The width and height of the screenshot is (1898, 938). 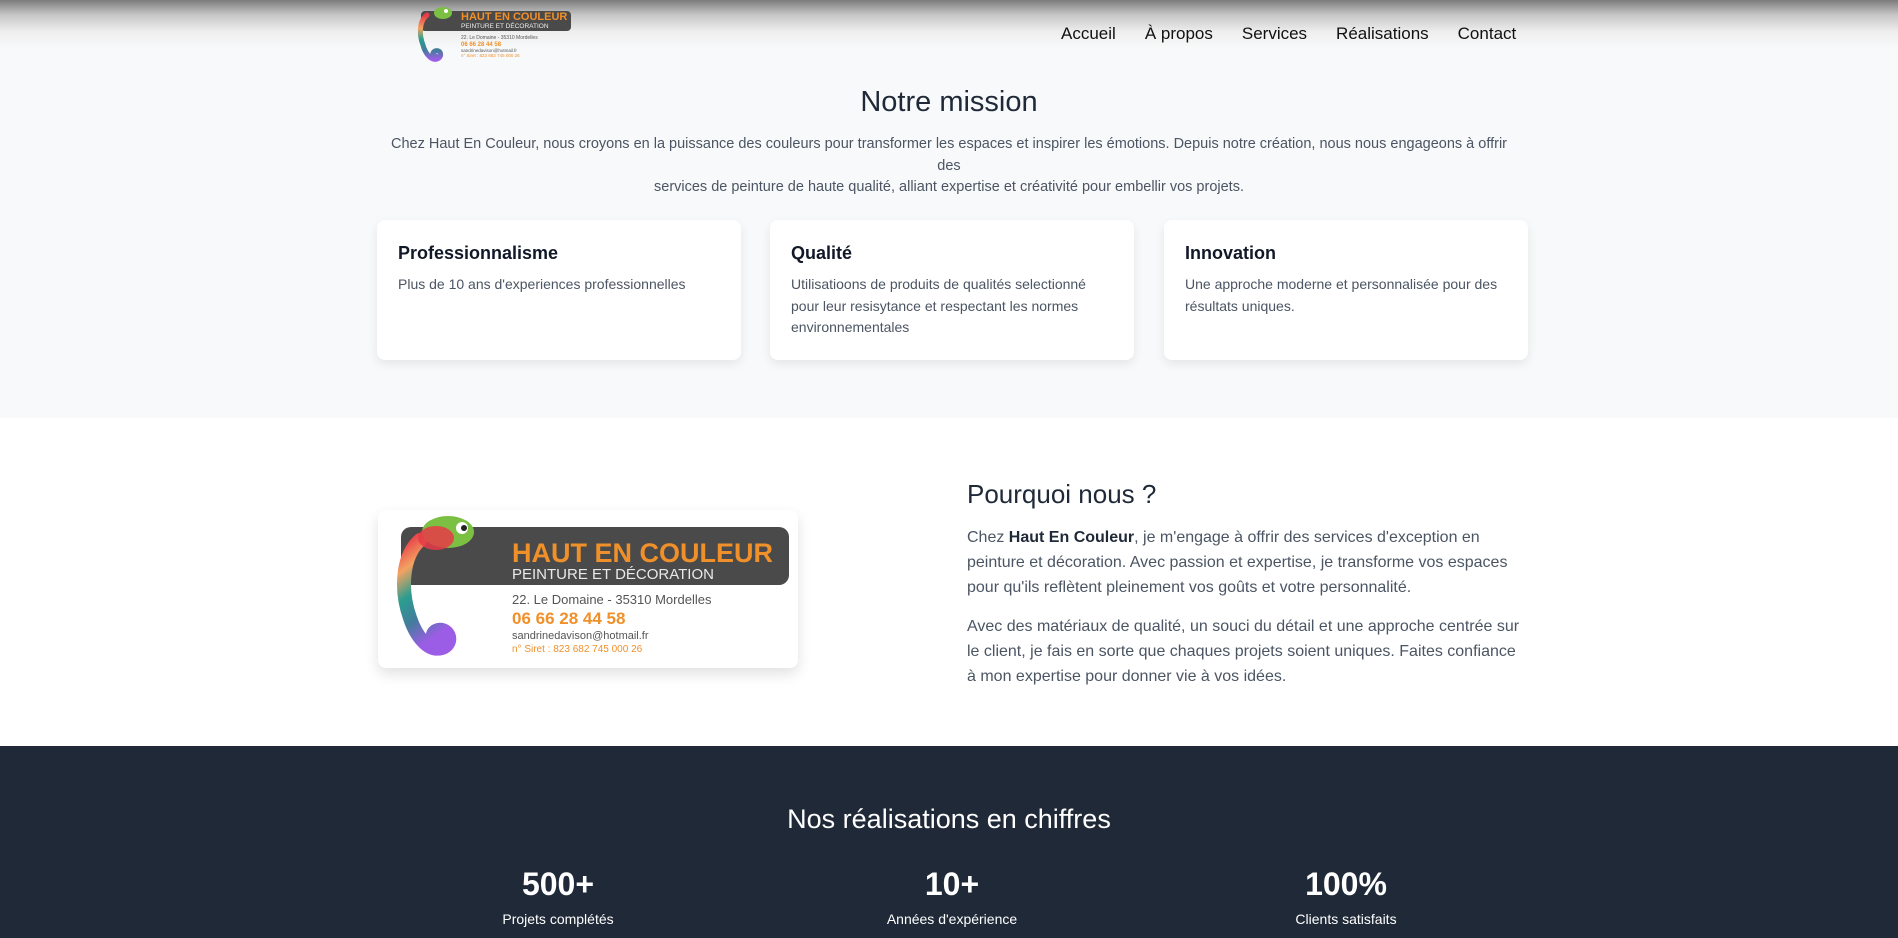 What do you see at coordinates (568, 618) in the screenshot?
I see `business-card-phone: 06 66 28 44 58` at bounding box center [568, 618].